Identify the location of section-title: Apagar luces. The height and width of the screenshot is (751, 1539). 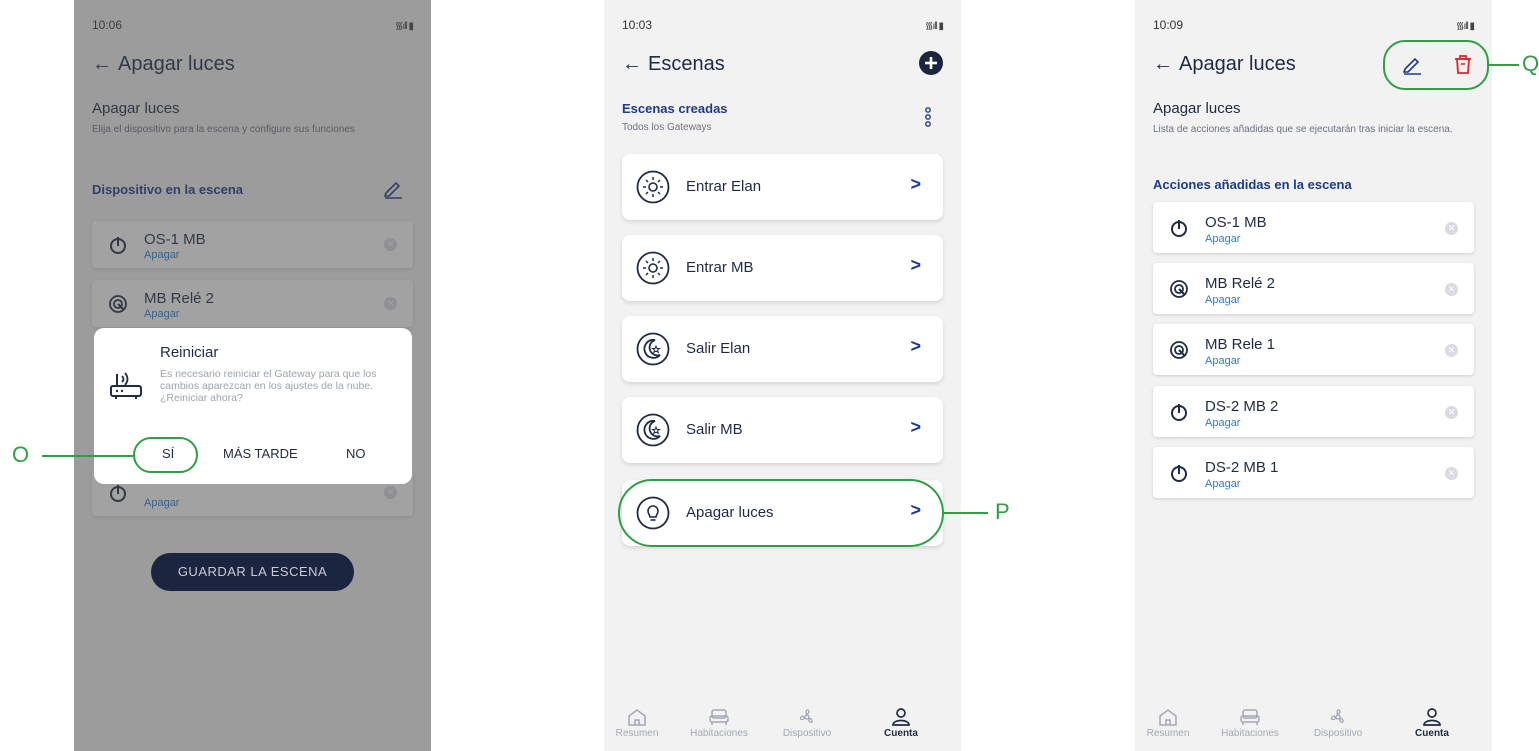
(1197, 108).